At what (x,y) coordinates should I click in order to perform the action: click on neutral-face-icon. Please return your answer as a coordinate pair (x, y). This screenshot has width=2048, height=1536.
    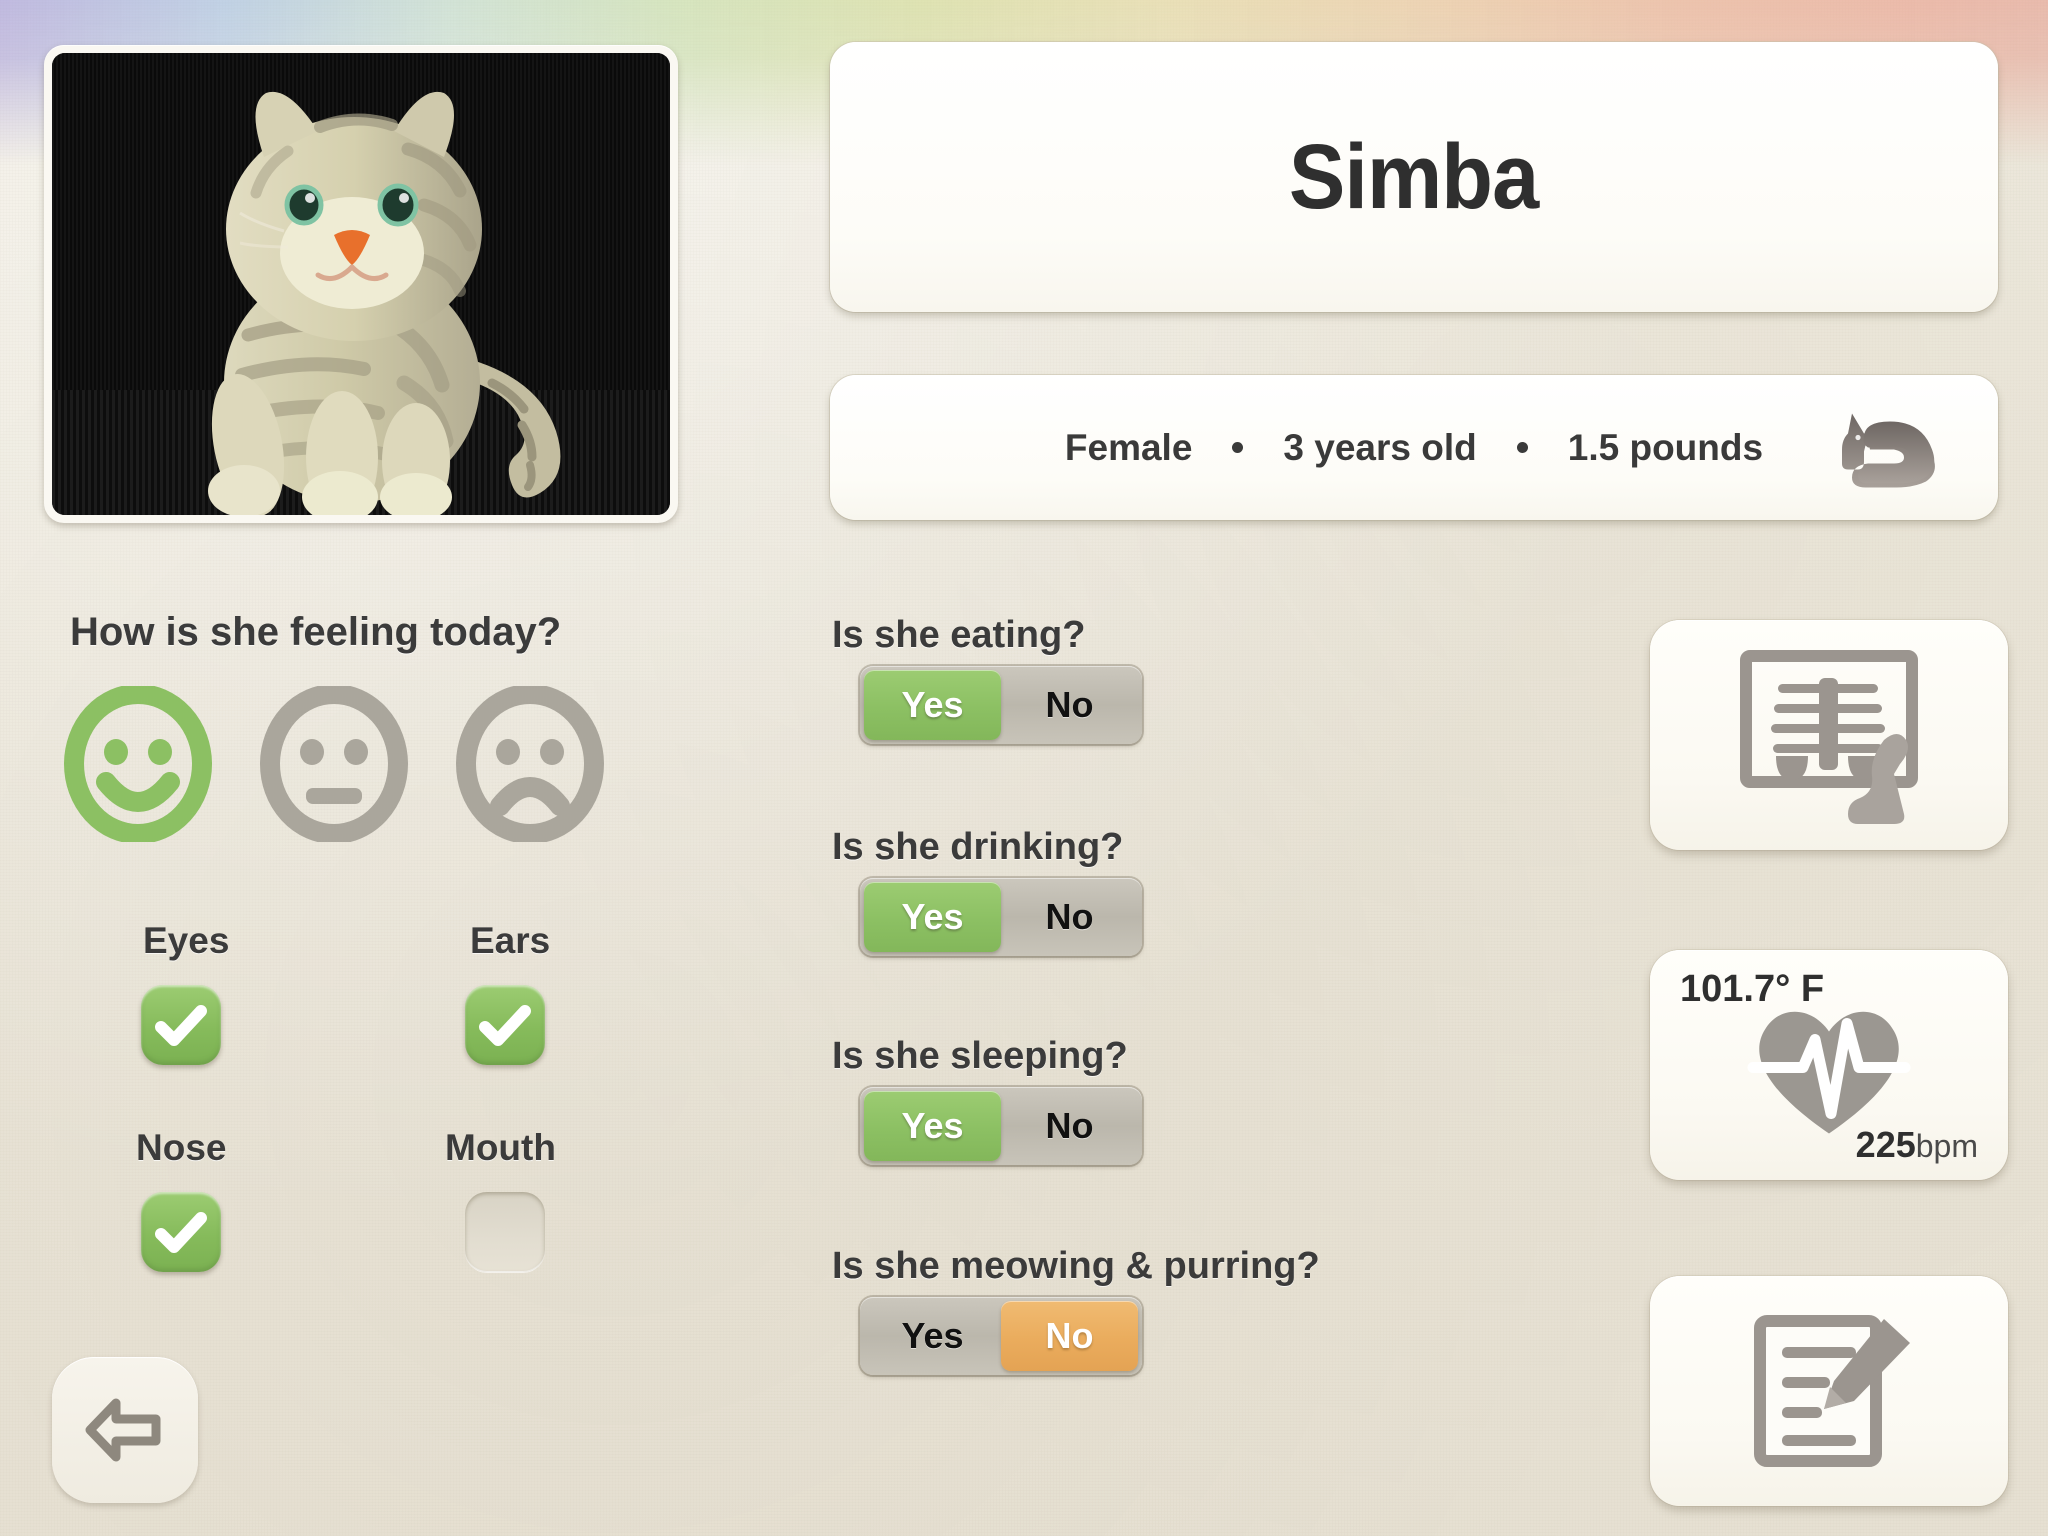
    Looking at the image, I should click on (334, 764).